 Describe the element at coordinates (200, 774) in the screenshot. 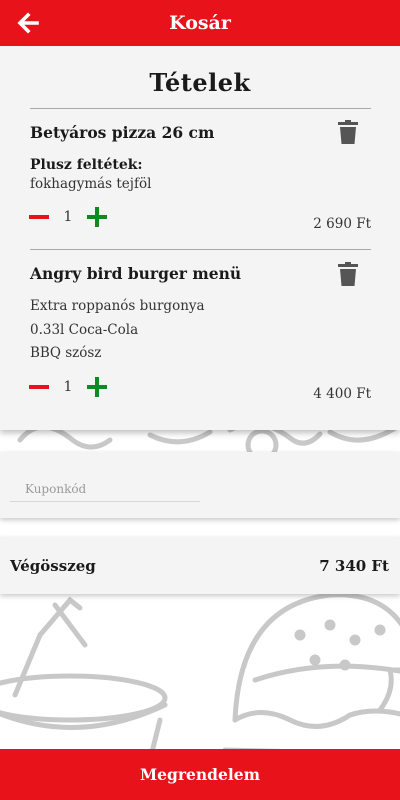

I see `place-order-button: Megrendelem` at that location.